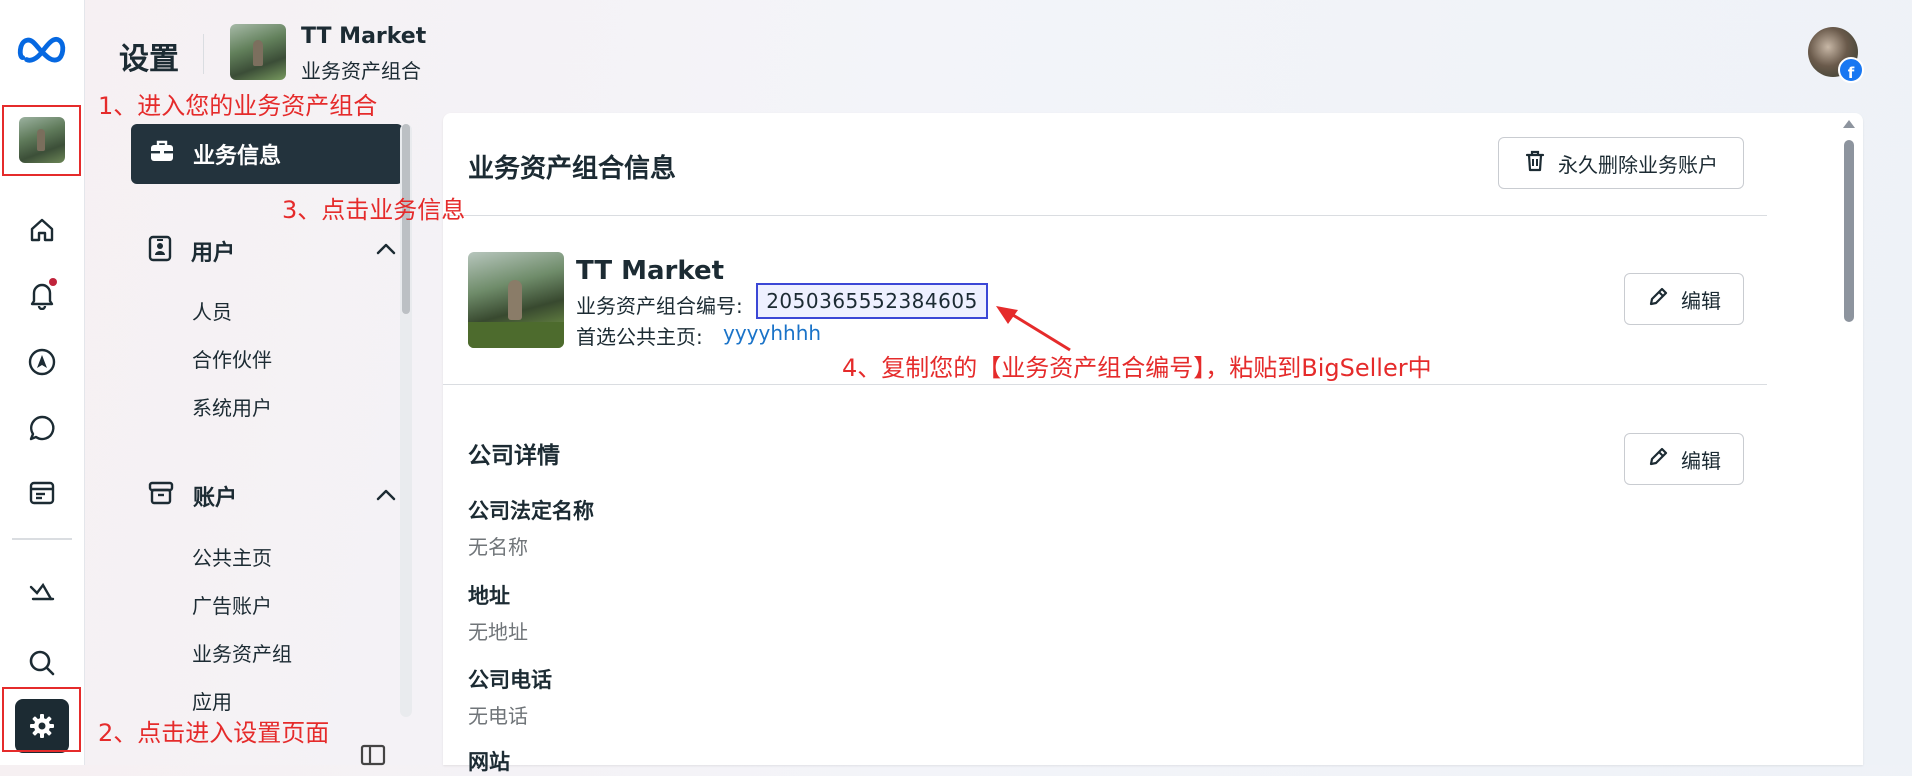  Describe the element at coordinates (41, 719) in the screenshot. I see `annotation-box-settings` at that location.